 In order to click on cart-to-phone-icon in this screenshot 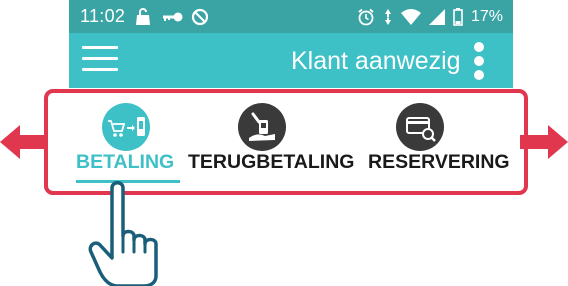, I will do `click(126, 127)`.